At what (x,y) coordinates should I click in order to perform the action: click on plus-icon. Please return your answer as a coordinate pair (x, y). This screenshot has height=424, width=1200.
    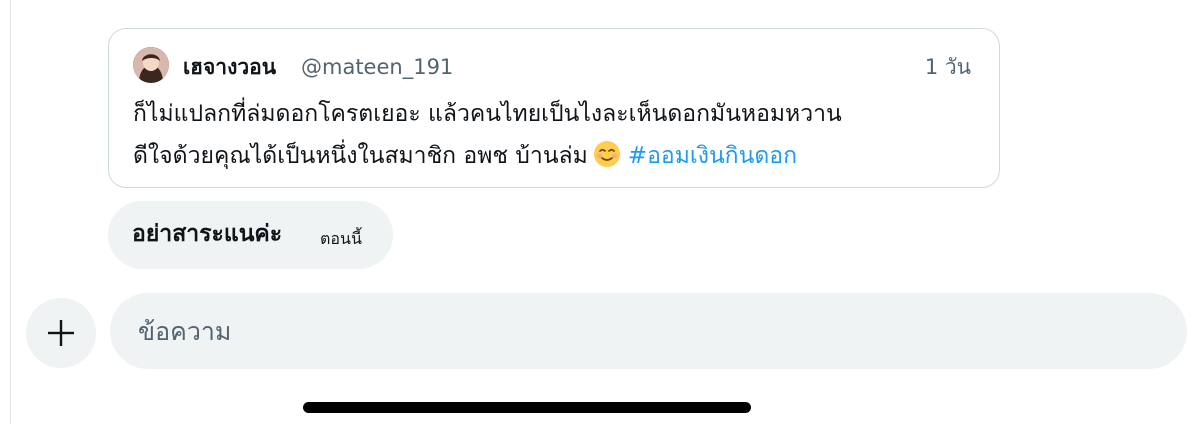
    Looking at the image, I should click on (61, 333).